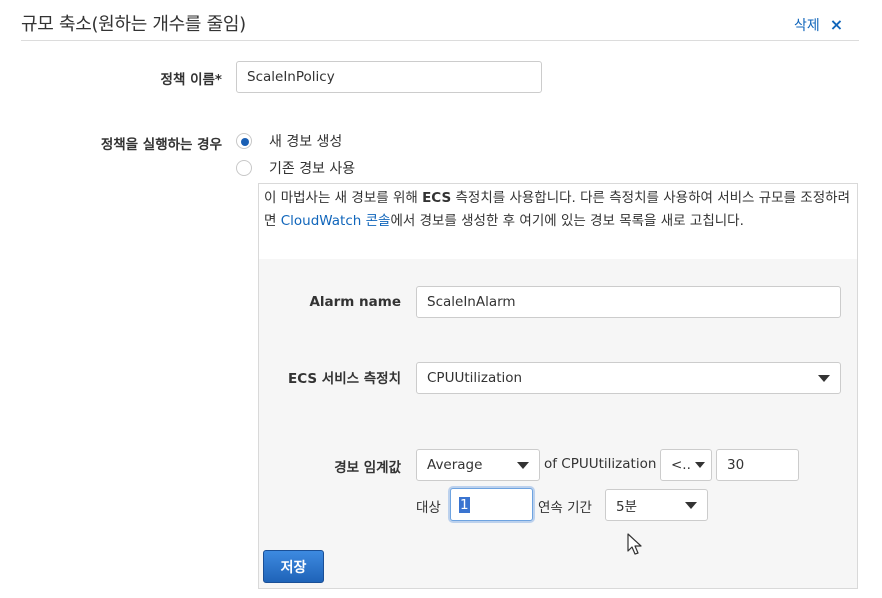 The image size is (882, 598). Describe the element at coordinates (464, 504) in the screenshot. I see `periods-input-value: 1` at that location.